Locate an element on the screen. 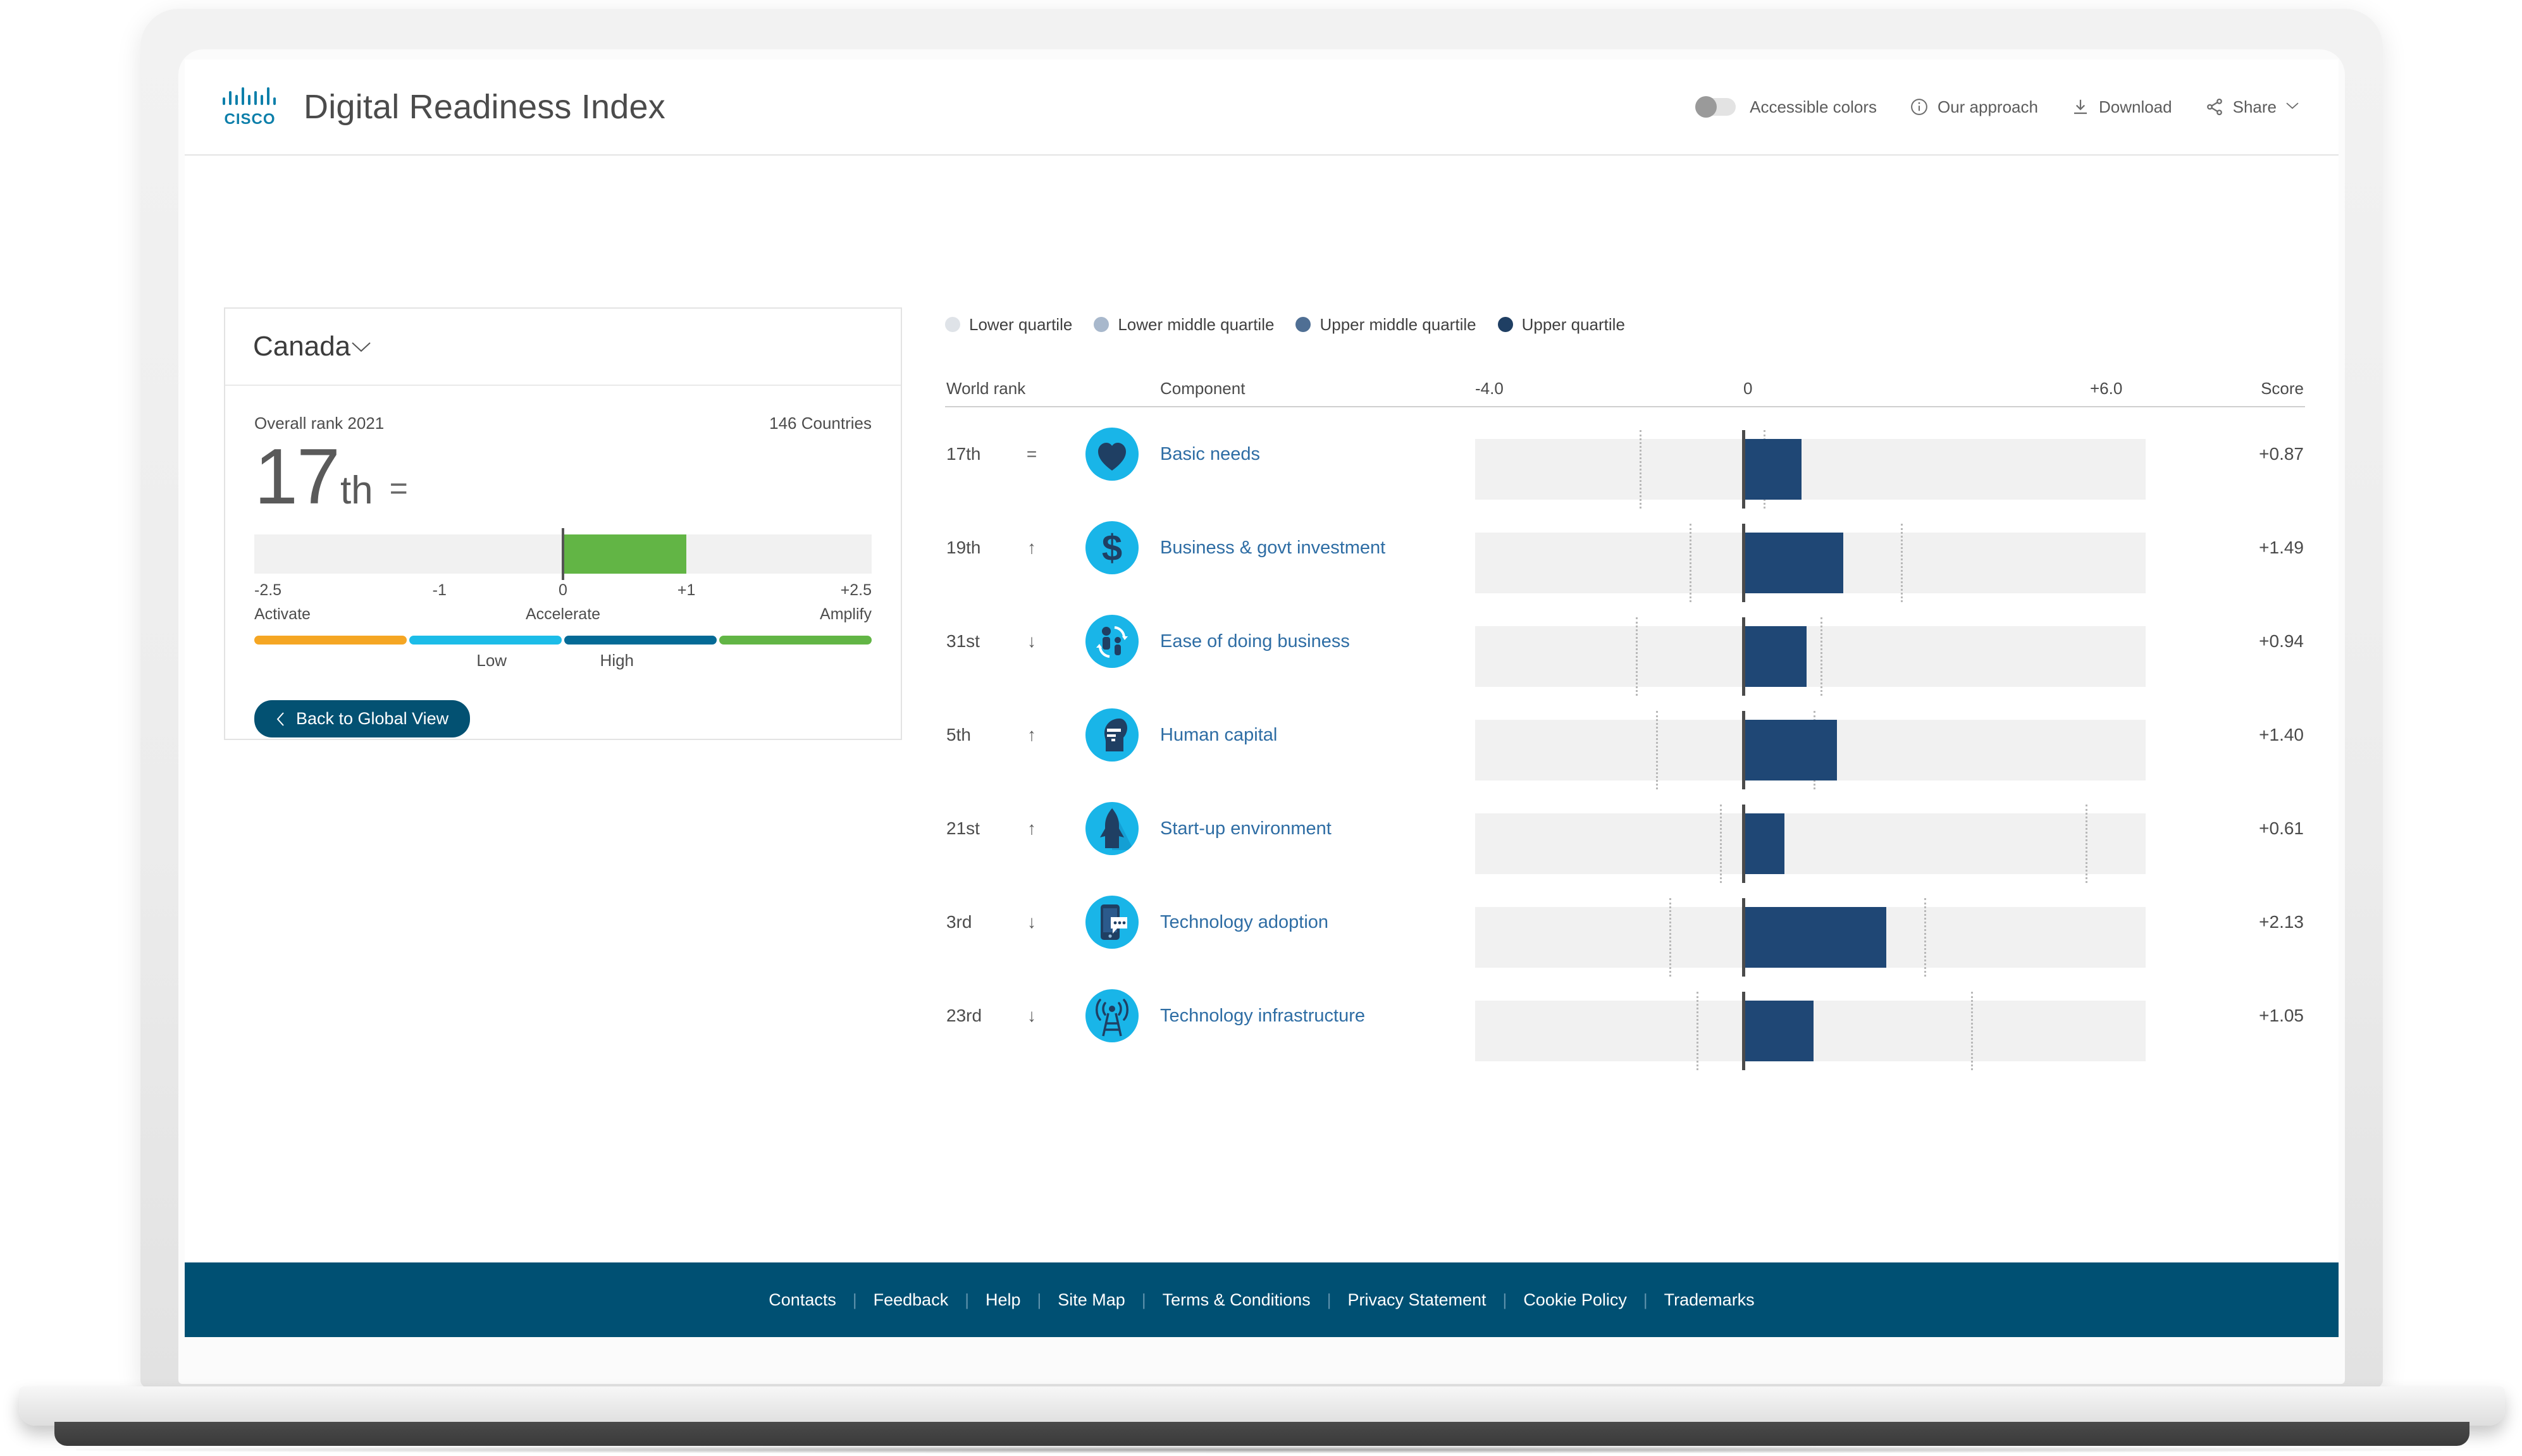 The image size is (2522, 1456). share-button: Share is located at coordinates (2252, 107).